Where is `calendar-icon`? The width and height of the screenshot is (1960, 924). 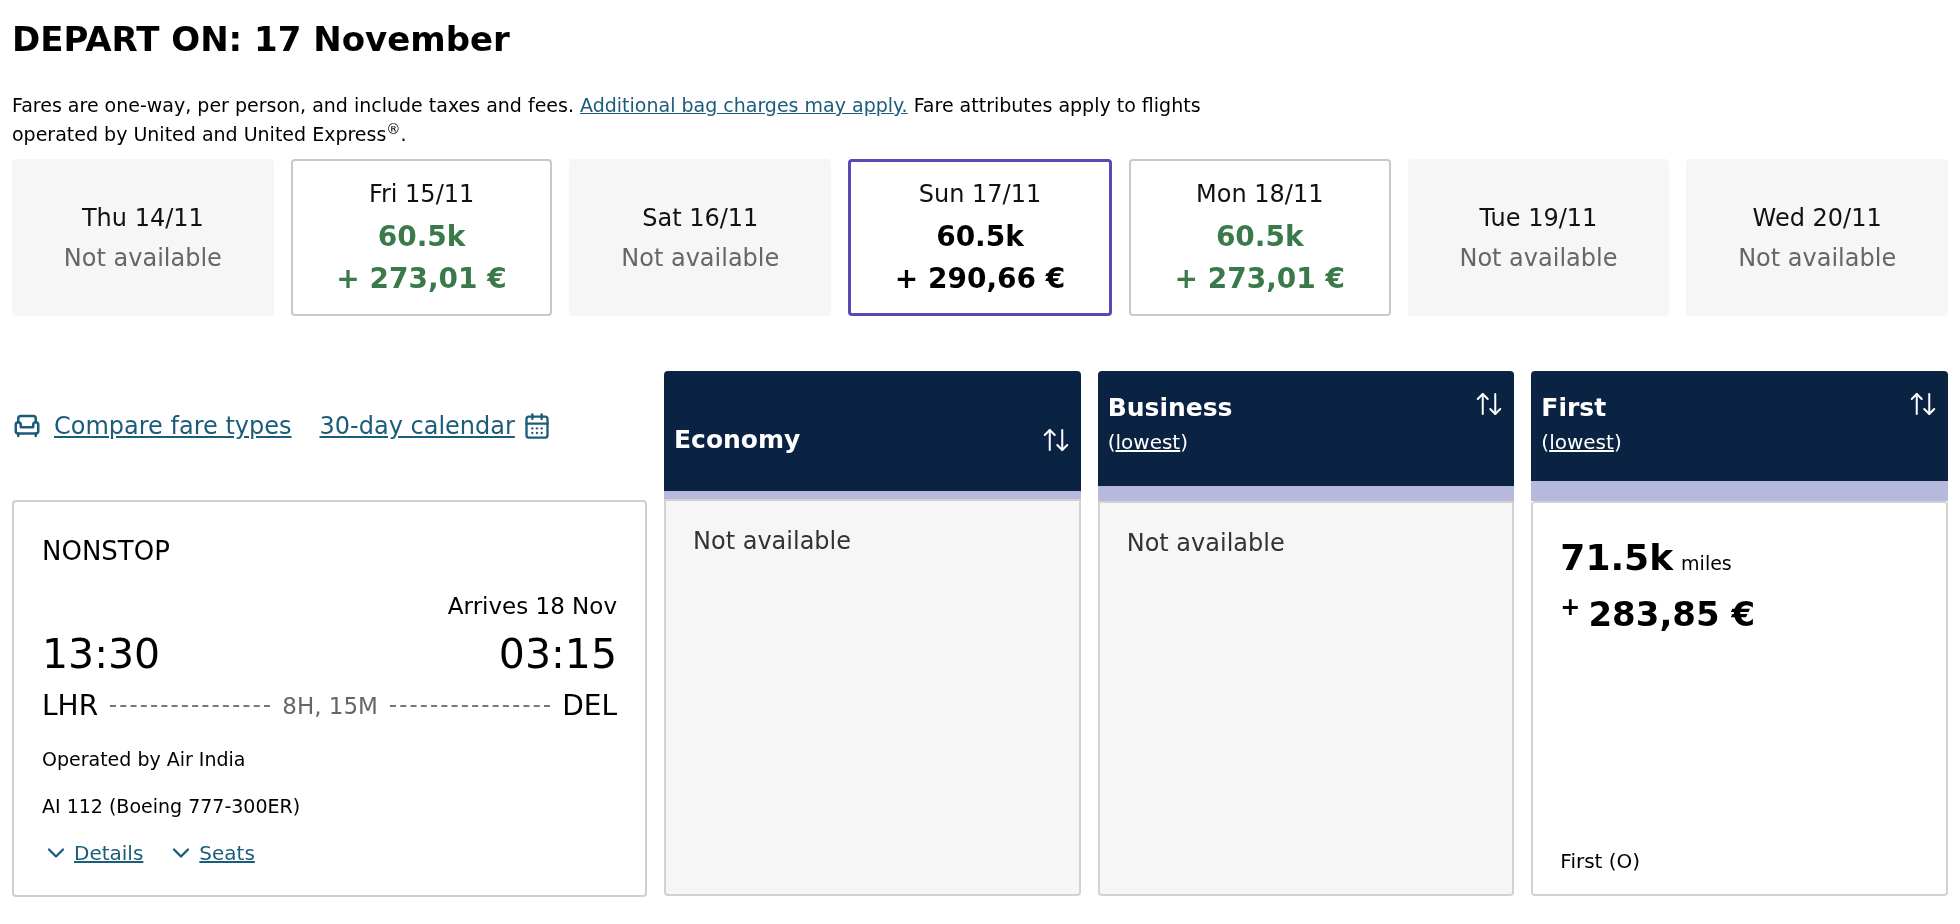
calendar-icon is located at coordinates (536, 426).